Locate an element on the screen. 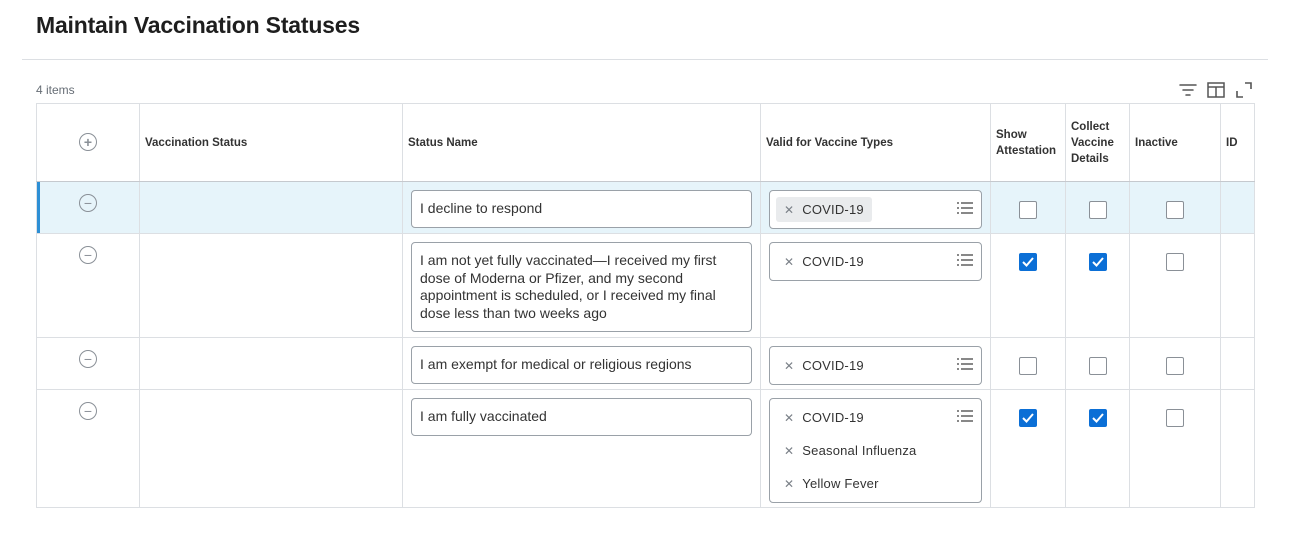 The image size is (1289, 545). column-header-id: ID is located at coordinates (1237, 142).